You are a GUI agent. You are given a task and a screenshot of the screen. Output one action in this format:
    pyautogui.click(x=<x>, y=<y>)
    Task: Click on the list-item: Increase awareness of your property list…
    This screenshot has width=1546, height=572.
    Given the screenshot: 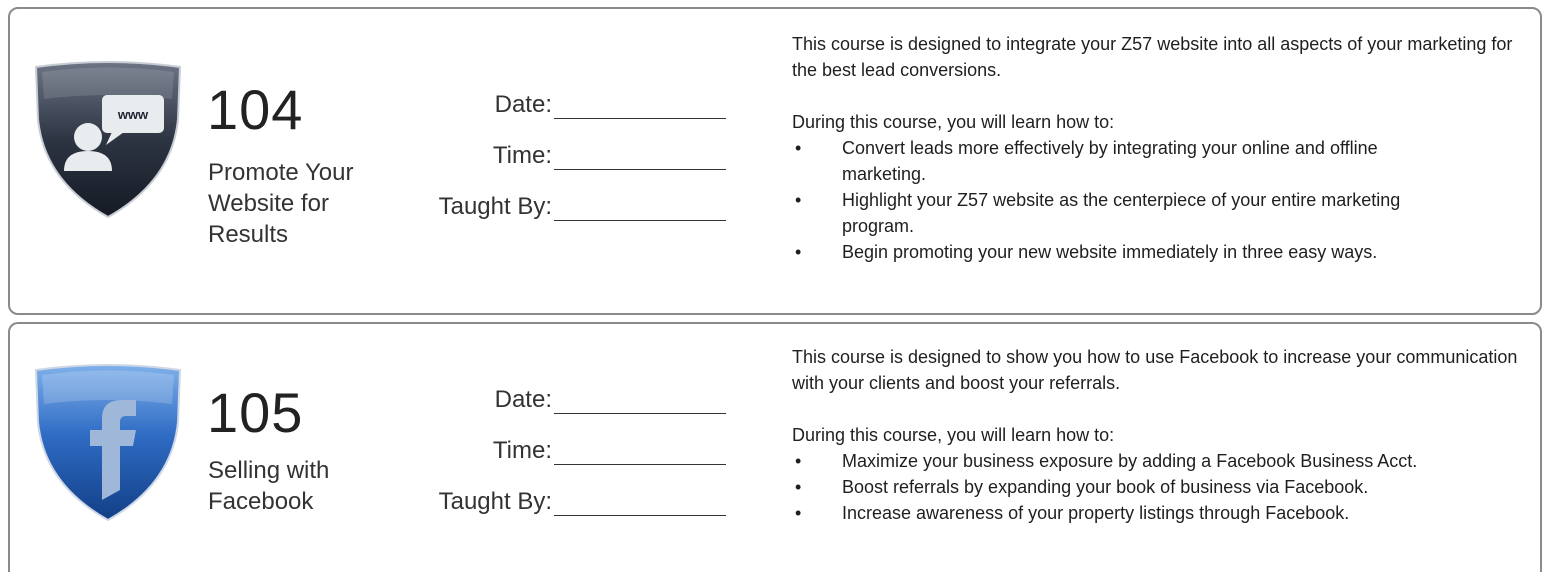 What is the action you would take?
    pyautogui.click(x=1162, y=513)
    